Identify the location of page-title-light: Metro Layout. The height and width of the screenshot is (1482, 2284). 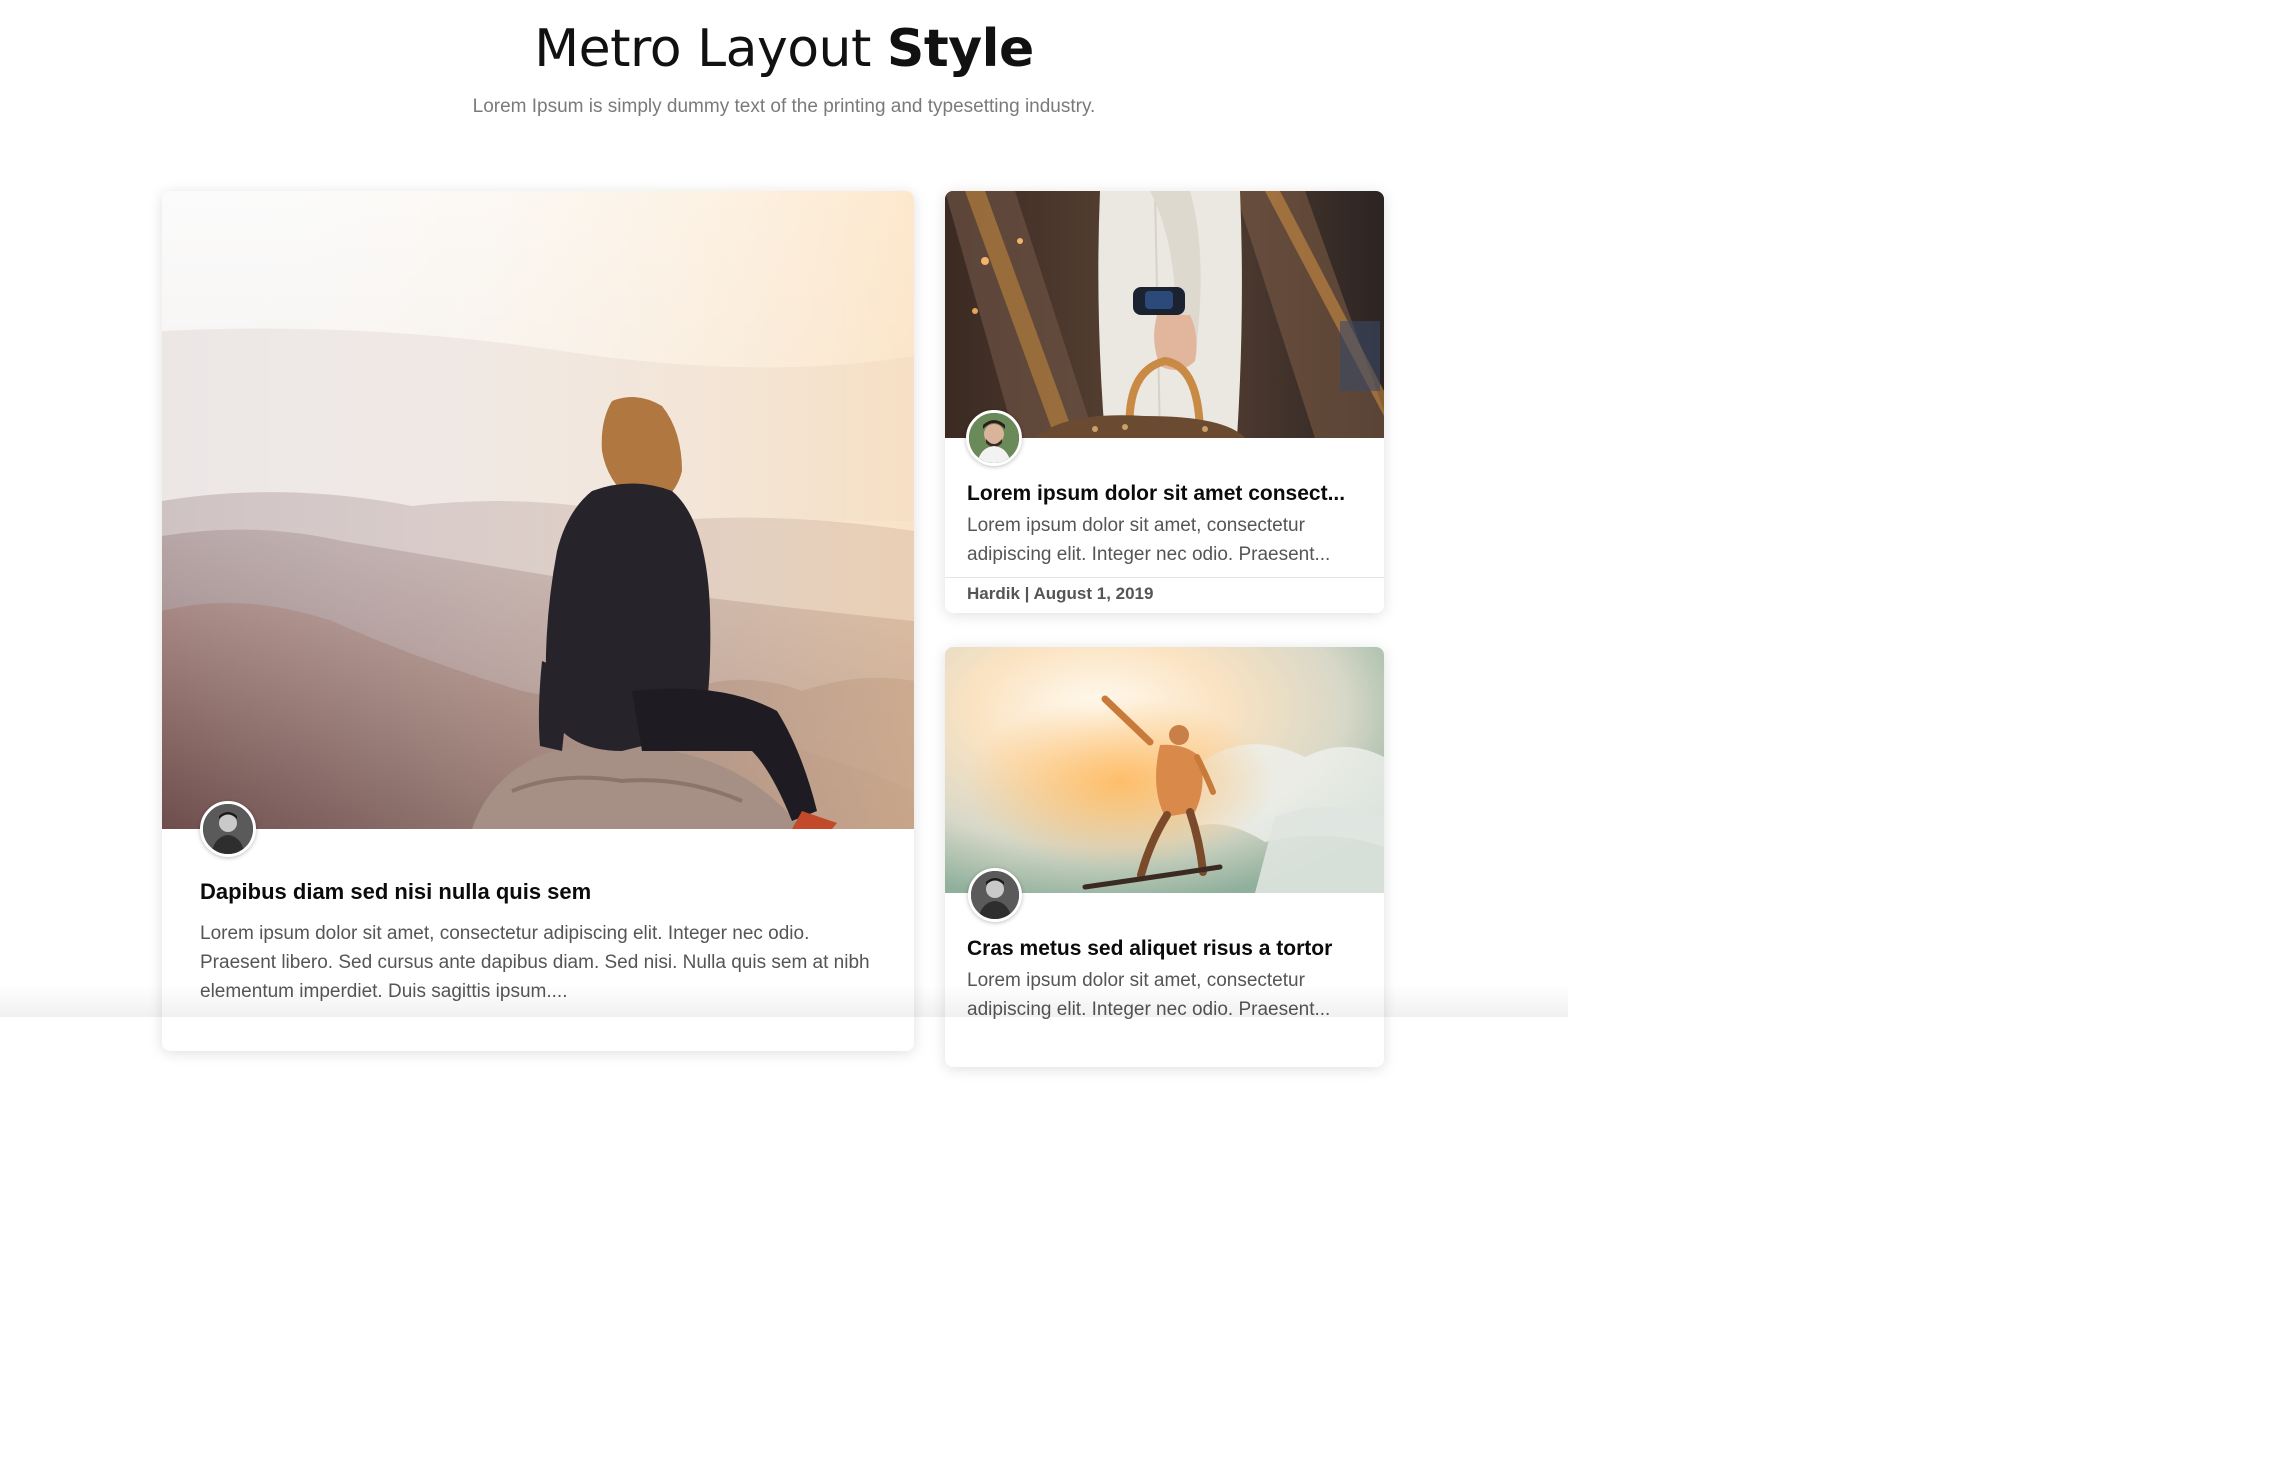
(702, 49).